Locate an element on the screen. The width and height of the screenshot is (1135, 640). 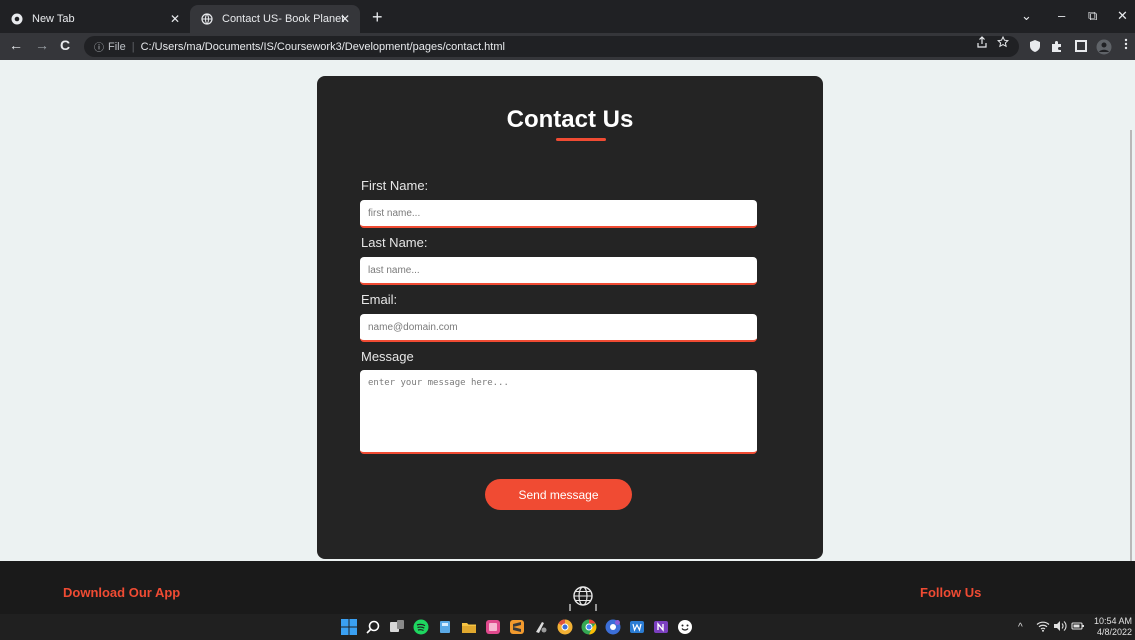
windows-start-icon is located at coordinates (349, 627).